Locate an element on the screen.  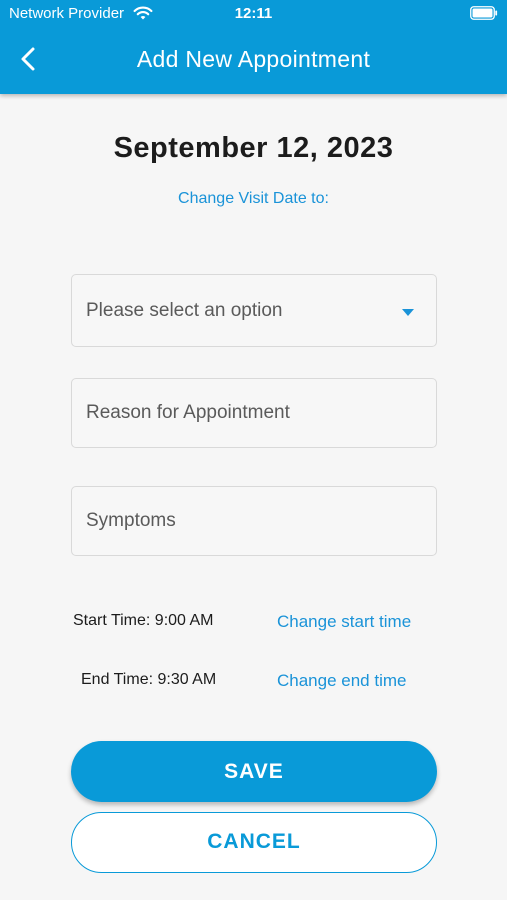
cancel-button: CANCEL is located at coordinates (254, 842).